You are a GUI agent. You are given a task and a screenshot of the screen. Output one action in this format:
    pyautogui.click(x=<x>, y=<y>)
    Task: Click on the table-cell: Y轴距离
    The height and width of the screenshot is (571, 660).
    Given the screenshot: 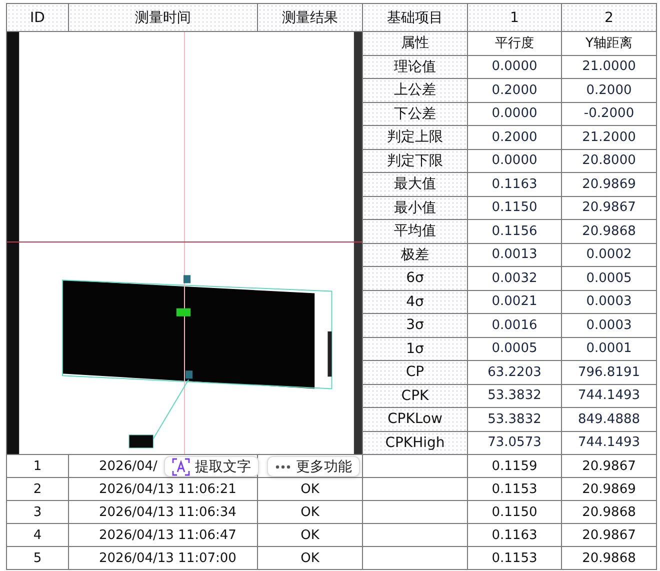 What is the action you would take?
    pyautogui.click(x=609, y=44)
    